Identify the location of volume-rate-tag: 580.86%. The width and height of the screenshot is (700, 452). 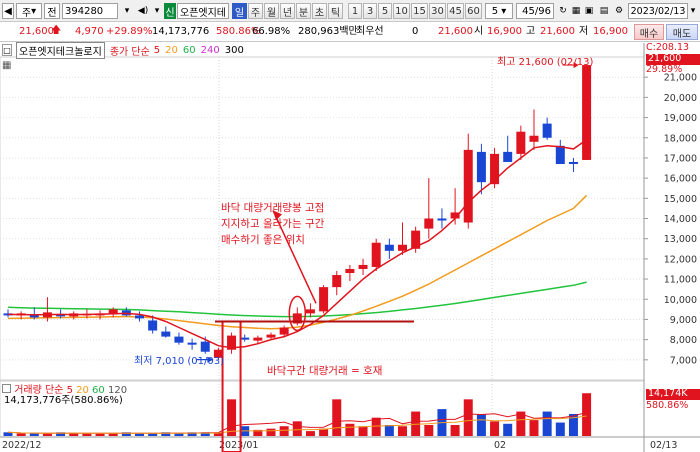
(667, 405).